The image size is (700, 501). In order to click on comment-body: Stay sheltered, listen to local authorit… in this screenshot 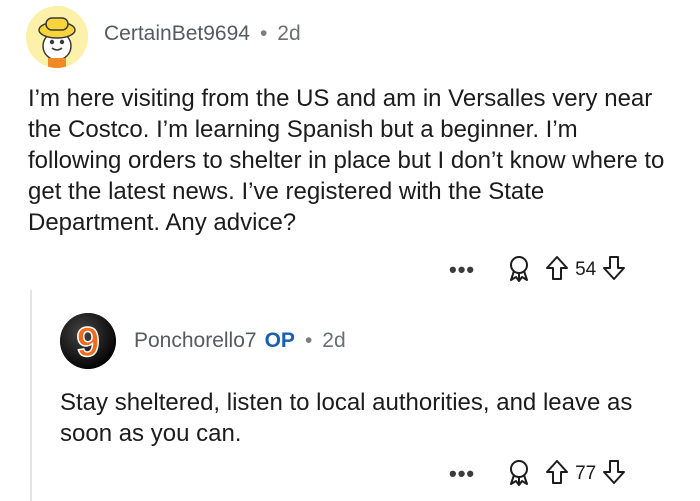, I will do `click(346, 418)`.